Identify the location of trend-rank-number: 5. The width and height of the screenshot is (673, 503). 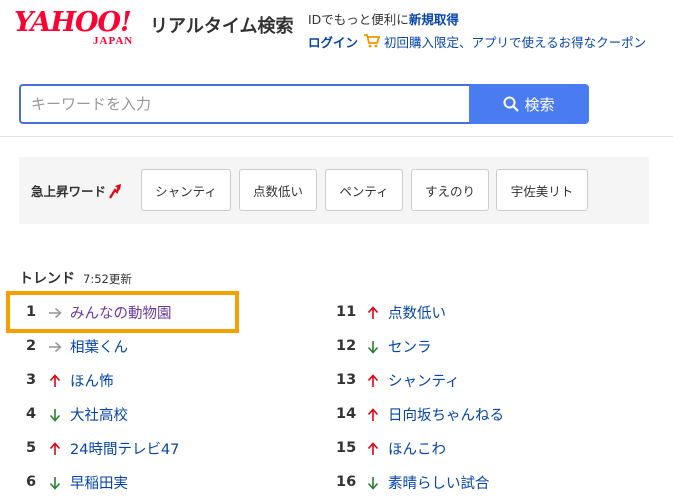
(31, 448).